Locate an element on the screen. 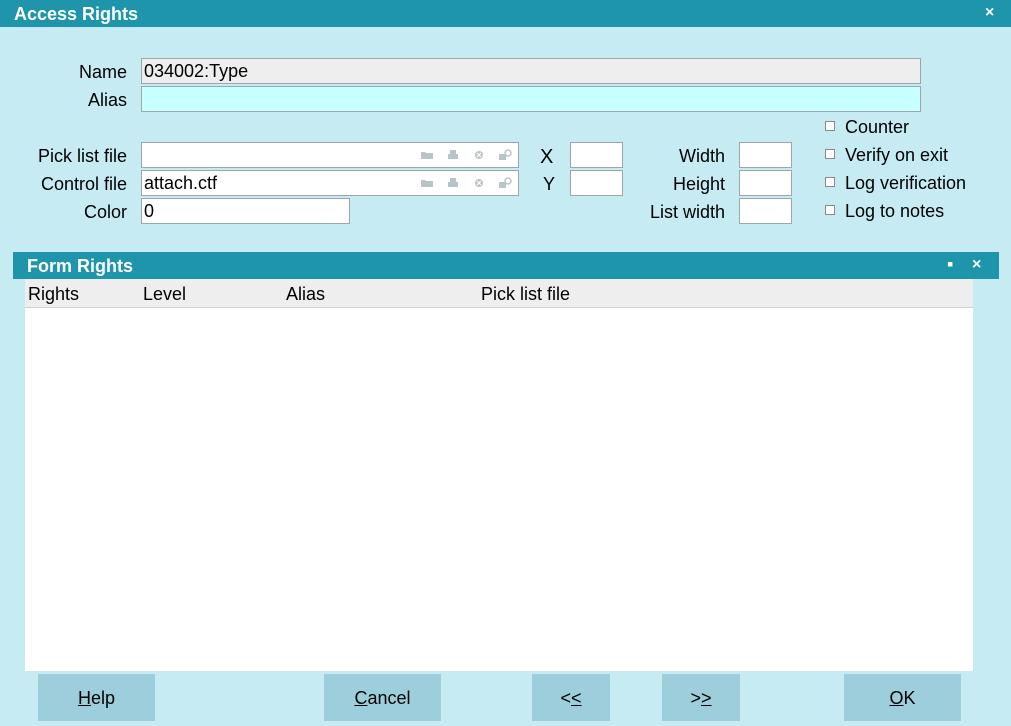  title-bar: Access Rights × is located at coordinates (505, 13).